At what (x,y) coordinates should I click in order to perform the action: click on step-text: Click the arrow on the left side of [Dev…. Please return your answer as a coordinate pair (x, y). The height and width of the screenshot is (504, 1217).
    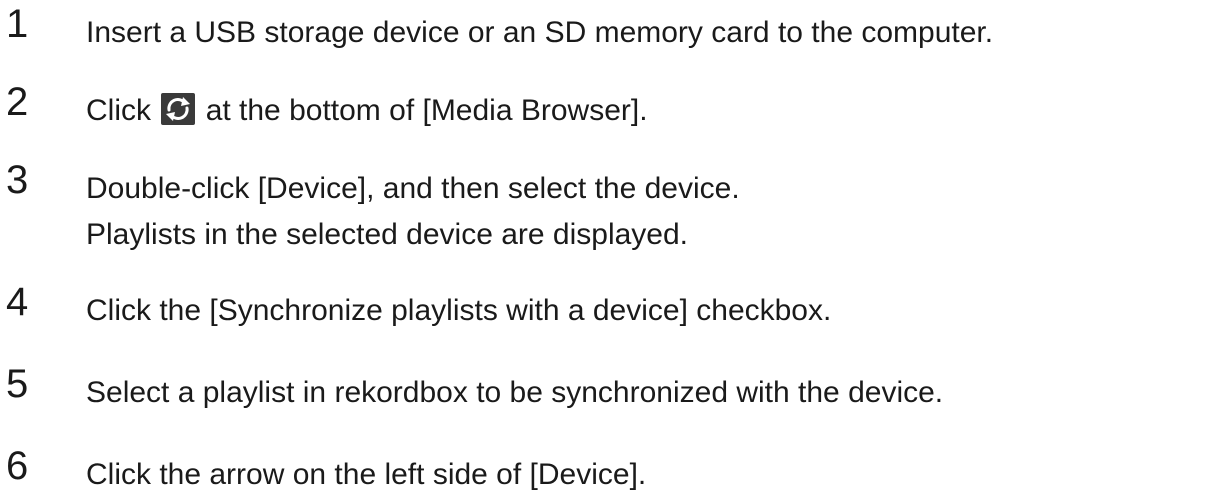
    Looking at the image, I should click on (366, 474).